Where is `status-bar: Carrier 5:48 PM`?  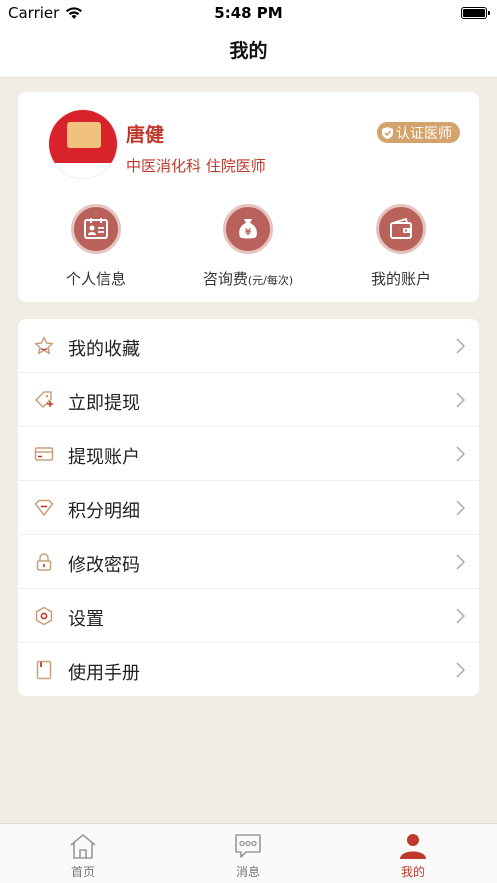 status-bar: Carrier 5:48 PM is located at coordinates (248, 13).